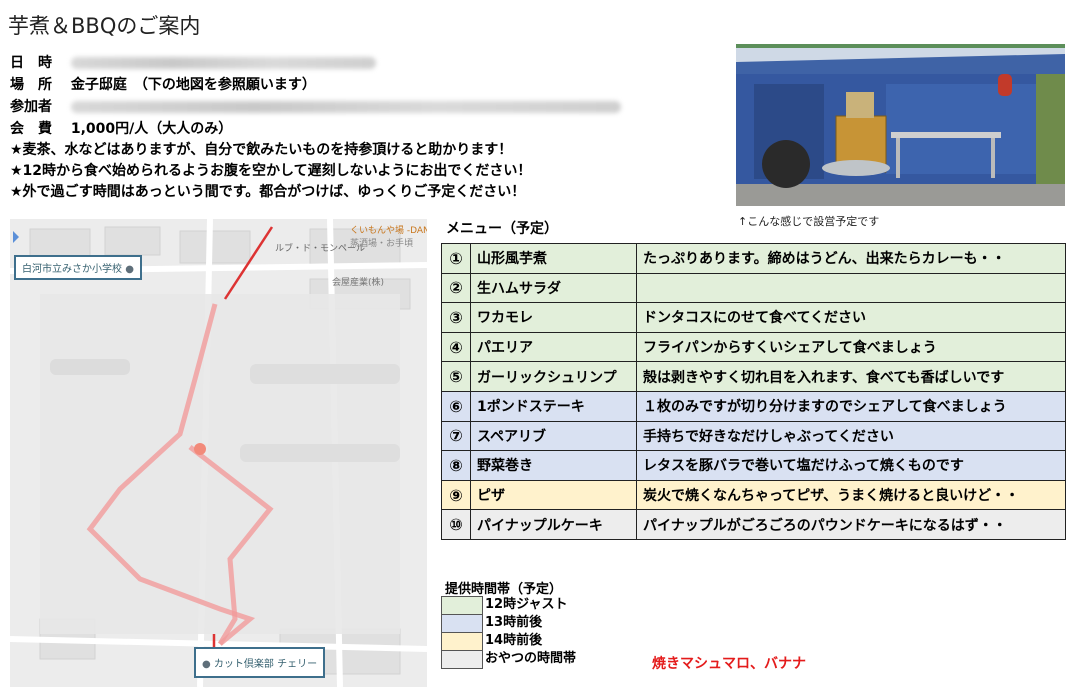 The height and width of the screenshot is (695, 1080). What do you see at coordinates (553, 406) in the screenshot?
I see `menu-item-name: 1ポンドステーキ` at bounding box center [553, 406].